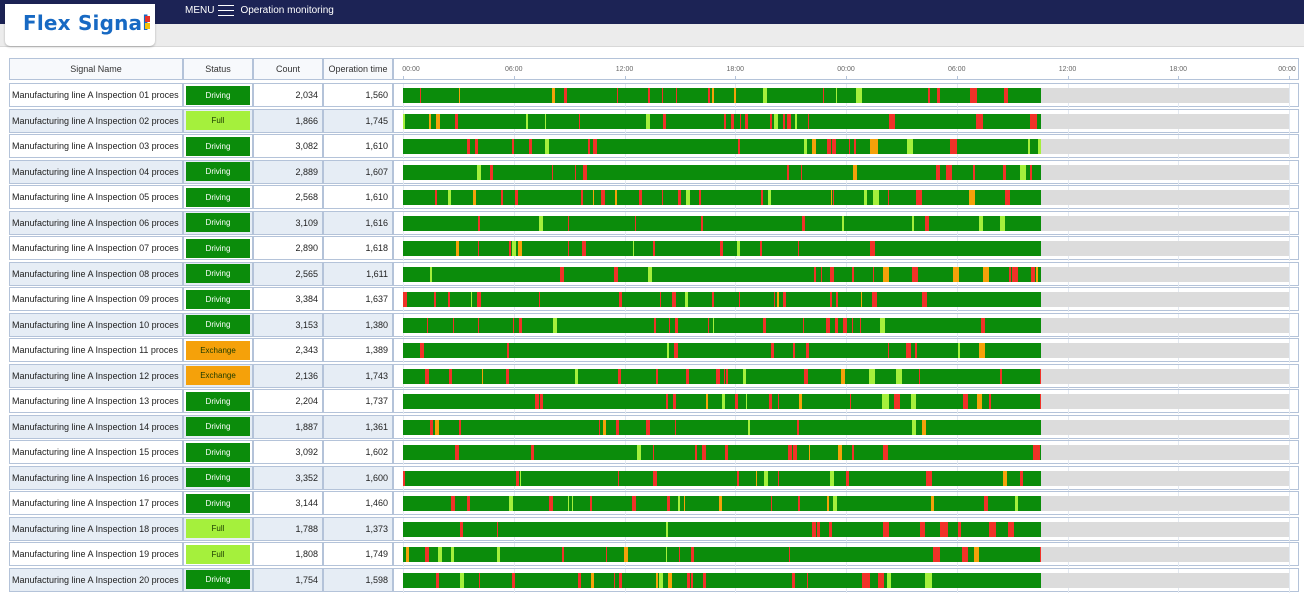 The height and width of the screenshot is (595, 1304). I want to click on count-cell: 2,136, so click(288, 375).